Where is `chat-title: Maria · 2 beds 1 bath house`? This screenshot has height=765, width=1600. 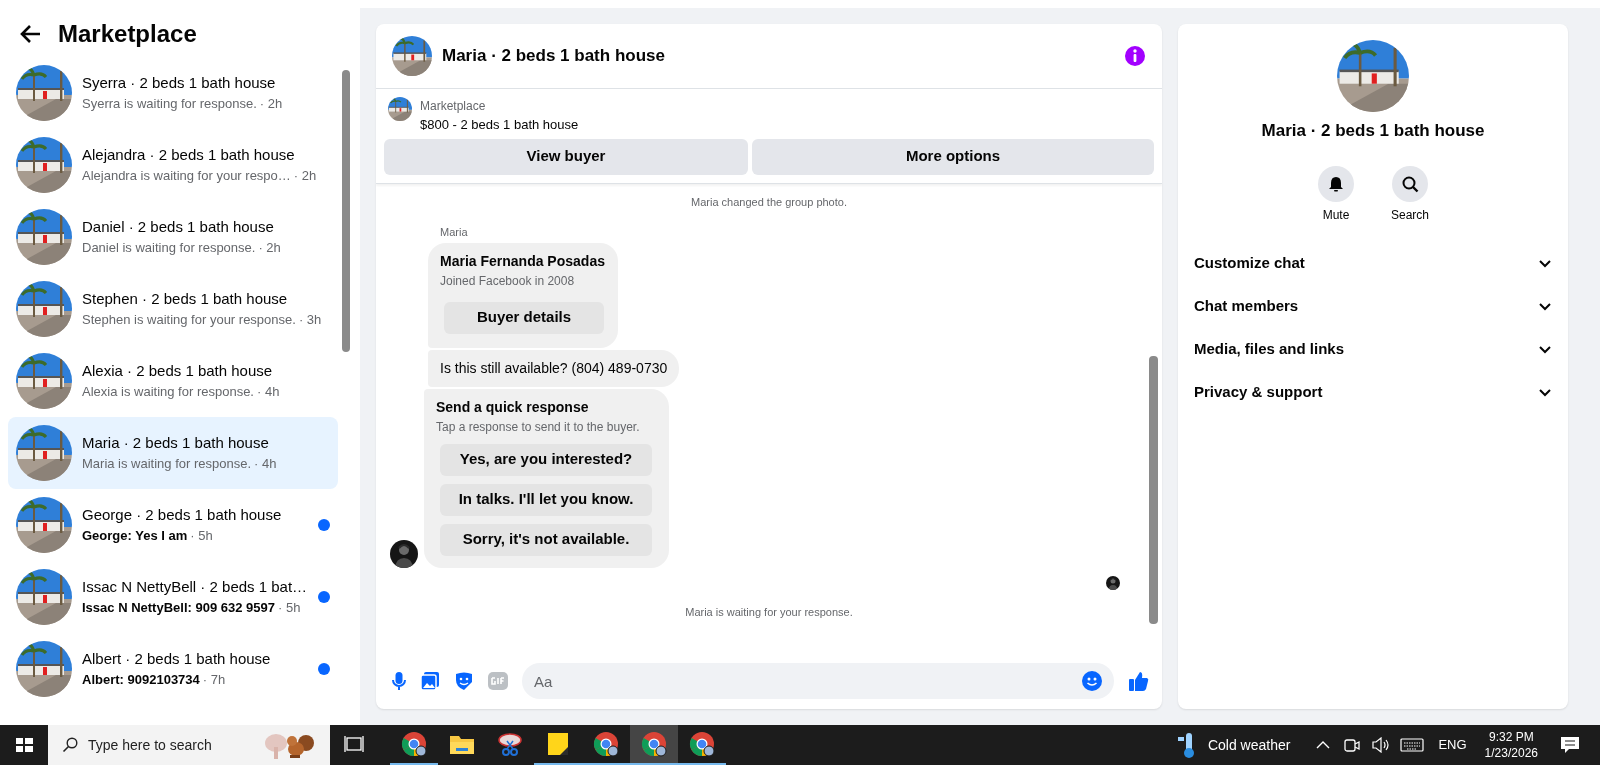
chat-title: Maria · 2 beds 1 bath house is located at coordinates (554, 56).